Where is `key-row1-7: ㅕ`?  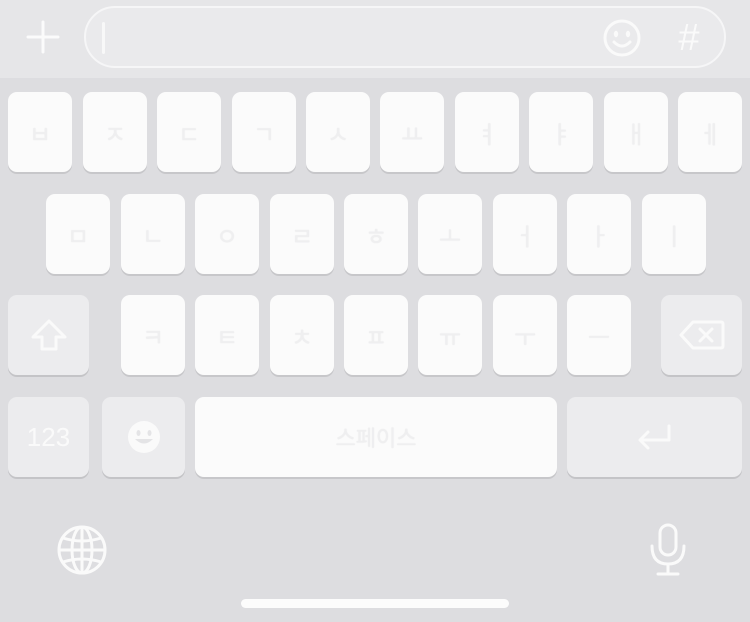 key-row1-7: ㅕ is located at coordinates (487, 132).